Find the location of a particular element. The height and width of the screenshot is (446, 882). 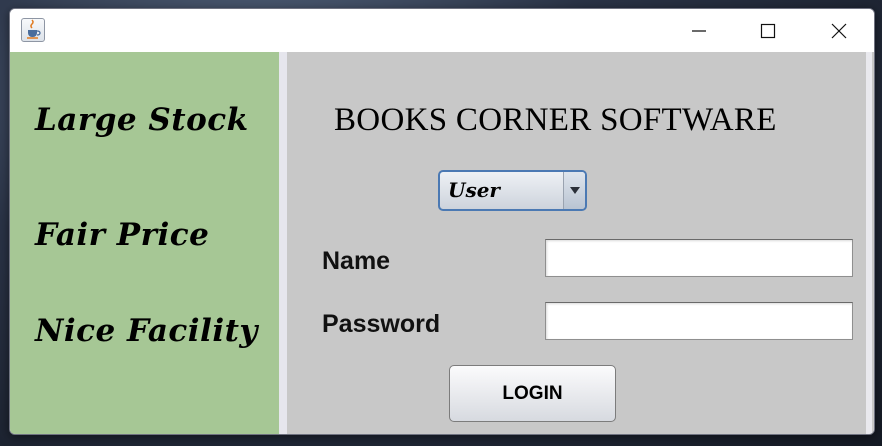

minimize-button is located at coordinates (699, 30).